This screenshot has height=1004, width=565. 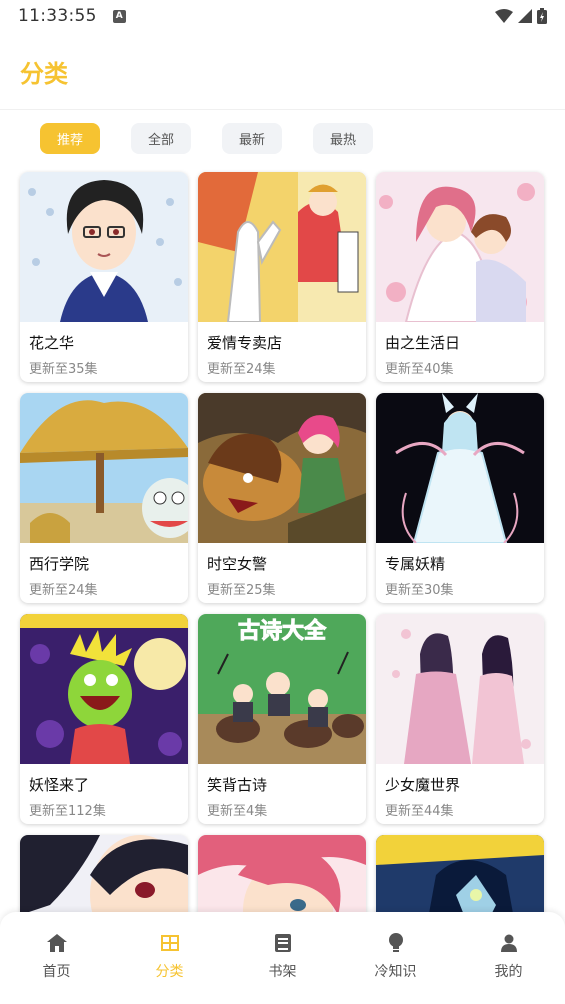 What do you see at coordinates (282, 631) in the screenshot?
I see `cover-title-text: 古诗大全` at bounding box center [282, 631].